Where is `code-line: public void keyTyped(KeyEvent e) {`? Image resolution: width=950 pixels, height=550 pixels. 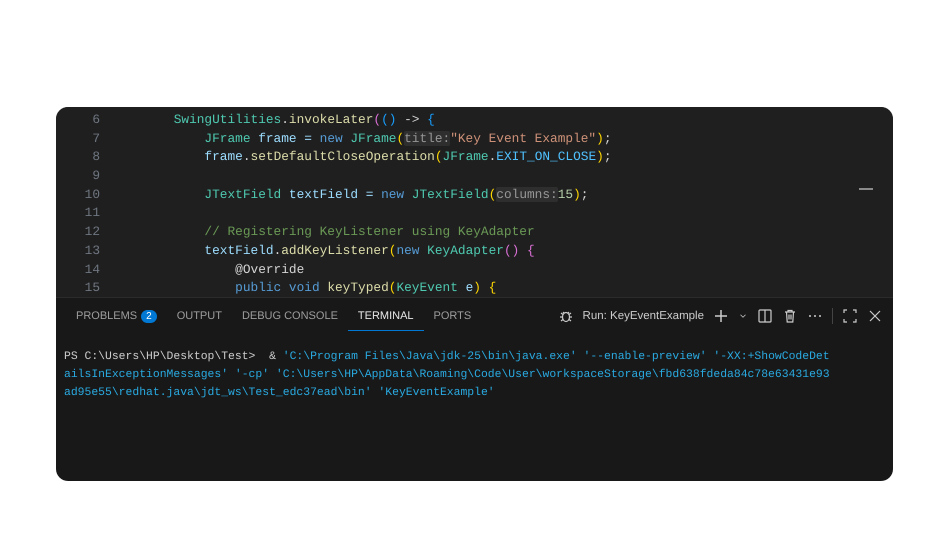
code-line: public void keyTyped(KeyEvent e) { is located at coordinates (365, 288).